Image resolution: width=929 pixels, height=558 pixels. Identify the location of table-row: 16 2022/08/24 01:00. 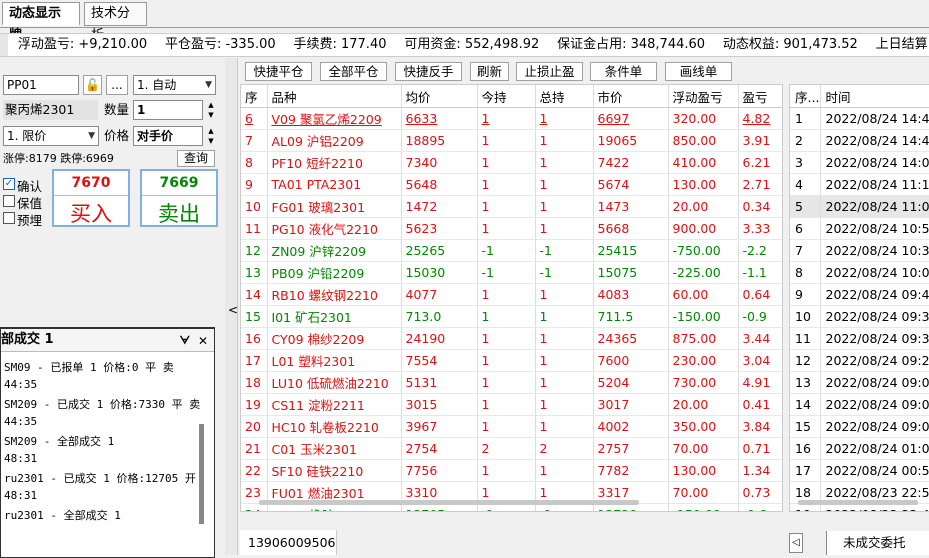
(859, 448).